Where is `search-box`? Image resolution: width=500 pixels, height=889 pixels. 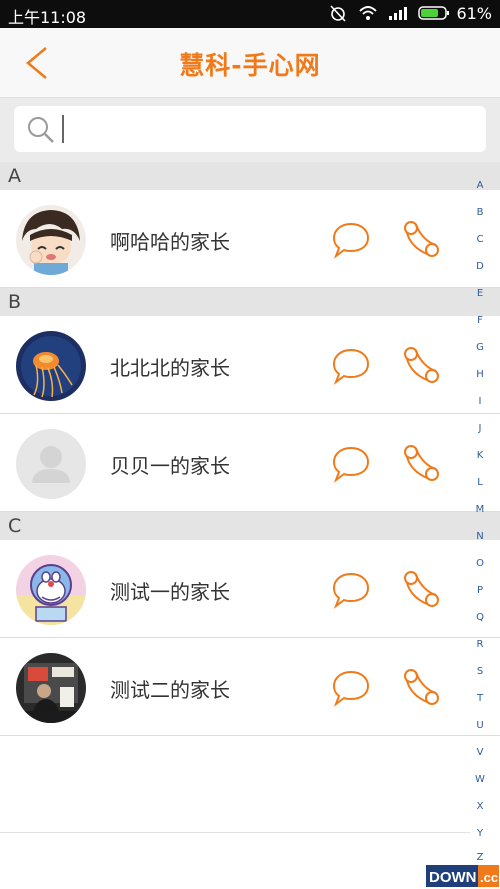
search-box is located at coordinates (250, 129).